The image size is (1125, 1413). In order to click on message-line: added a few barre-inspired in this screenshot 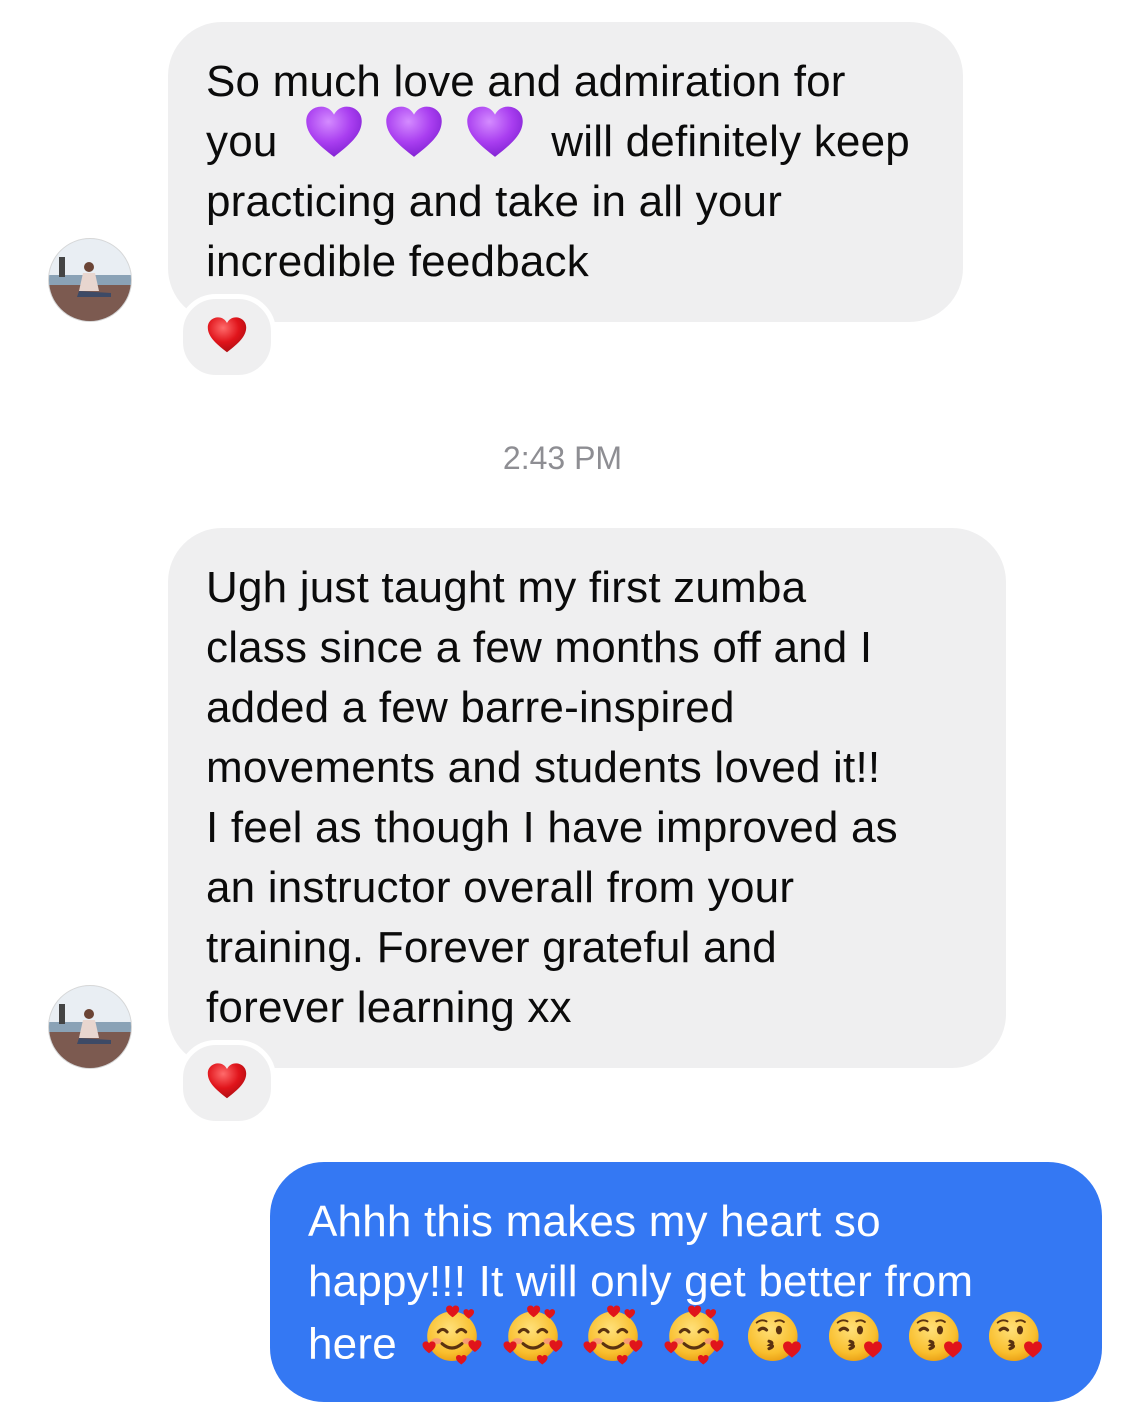, I will do `click(470, 707)`.